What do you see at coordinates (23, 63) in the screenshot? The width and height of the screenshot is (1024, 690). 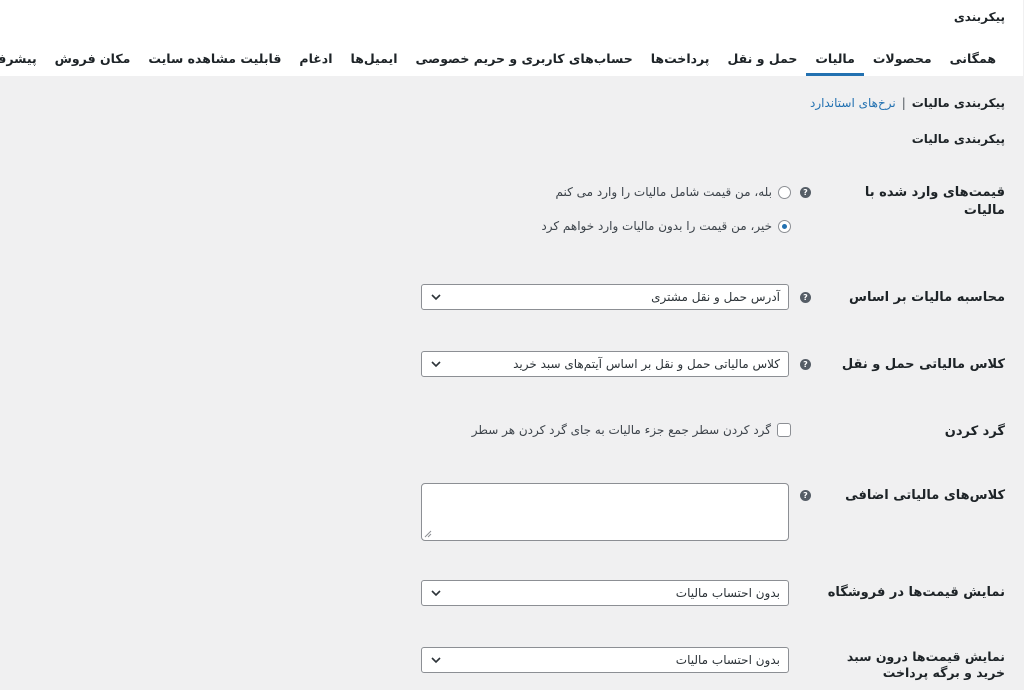 I see `tab-advanced: پیشرفته` at bounding box center [23, 63].